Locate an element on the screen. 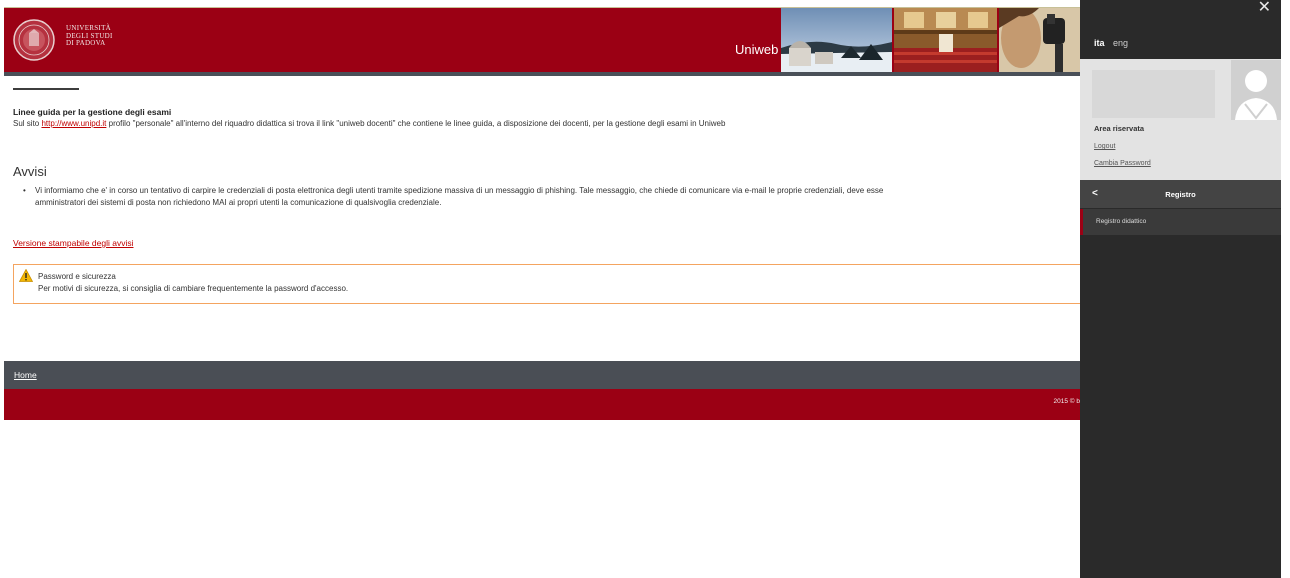  registro-title: Registro is located at coordinates (1180, 194).